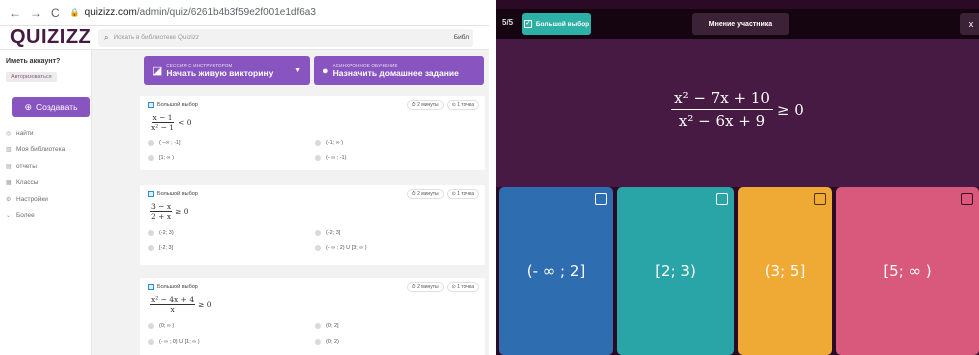  I want to click on answer-option: (0; 2), so click(327, 342).